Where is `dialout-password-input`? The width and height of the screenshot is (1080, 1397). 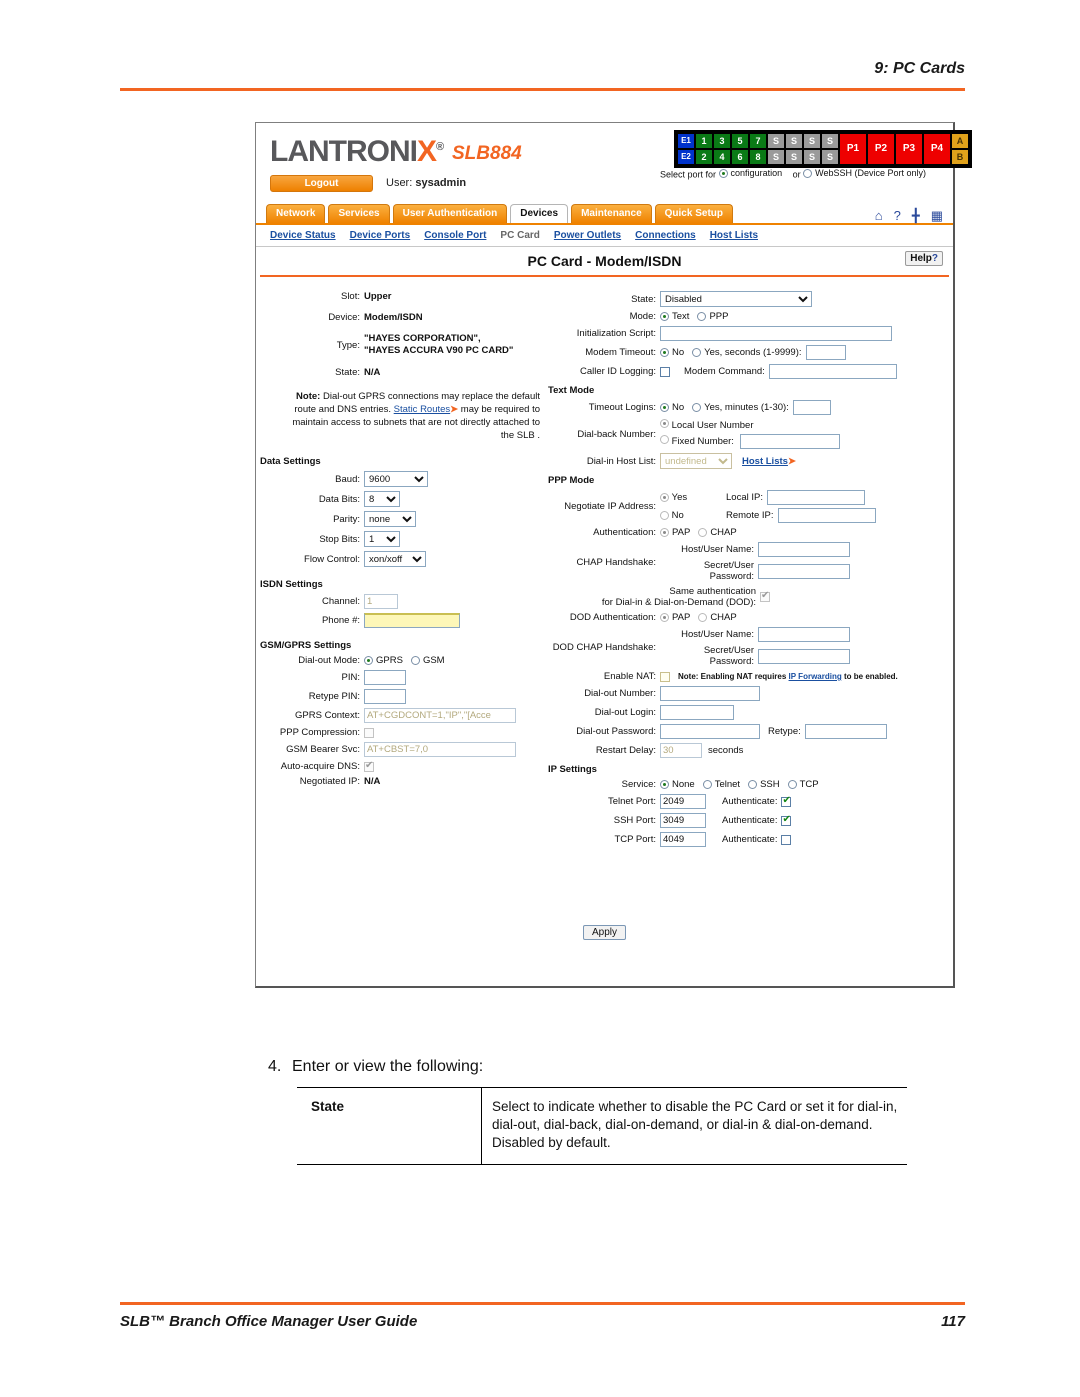 dialout-password-input is located at coordinates (710, 731).